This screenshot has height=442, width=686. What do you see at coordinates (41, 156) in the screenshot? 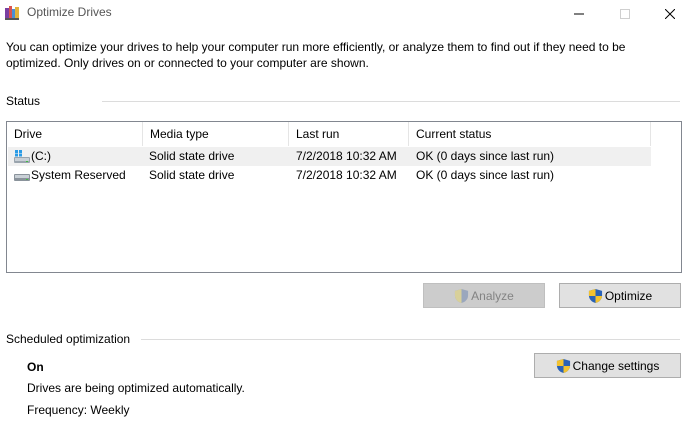
I see `drive-name: (C:)` at bounding box center [41, 156].